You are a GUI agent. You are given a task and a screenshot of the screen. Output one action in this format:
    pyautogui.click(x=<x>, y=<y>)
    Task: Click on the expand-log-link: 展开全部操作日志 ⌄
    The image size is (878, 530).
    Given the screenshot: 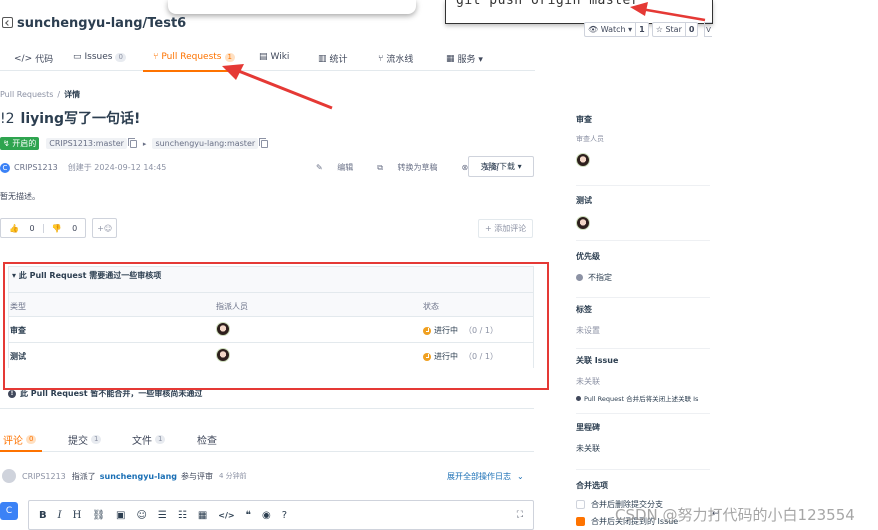 What is the action you would take?
    pyautogui.click(x=485, y=476)
    